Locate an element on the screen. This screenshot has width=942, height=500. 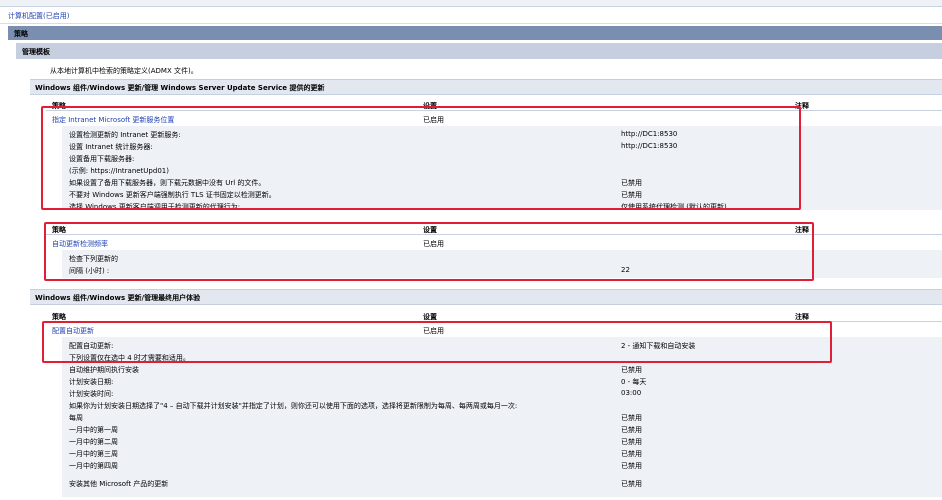
computer-config-header: 计算机配置(已启用) is located at coordinates (471, 15).